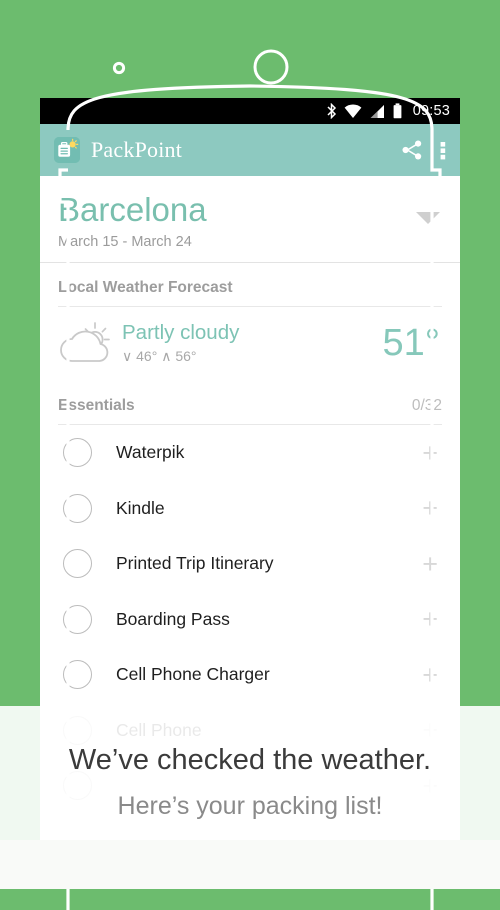  What do you see at coordinates (137, 149) in the screenshot?
I see `app-title: PackPoint` at bounding box center [137, 149].